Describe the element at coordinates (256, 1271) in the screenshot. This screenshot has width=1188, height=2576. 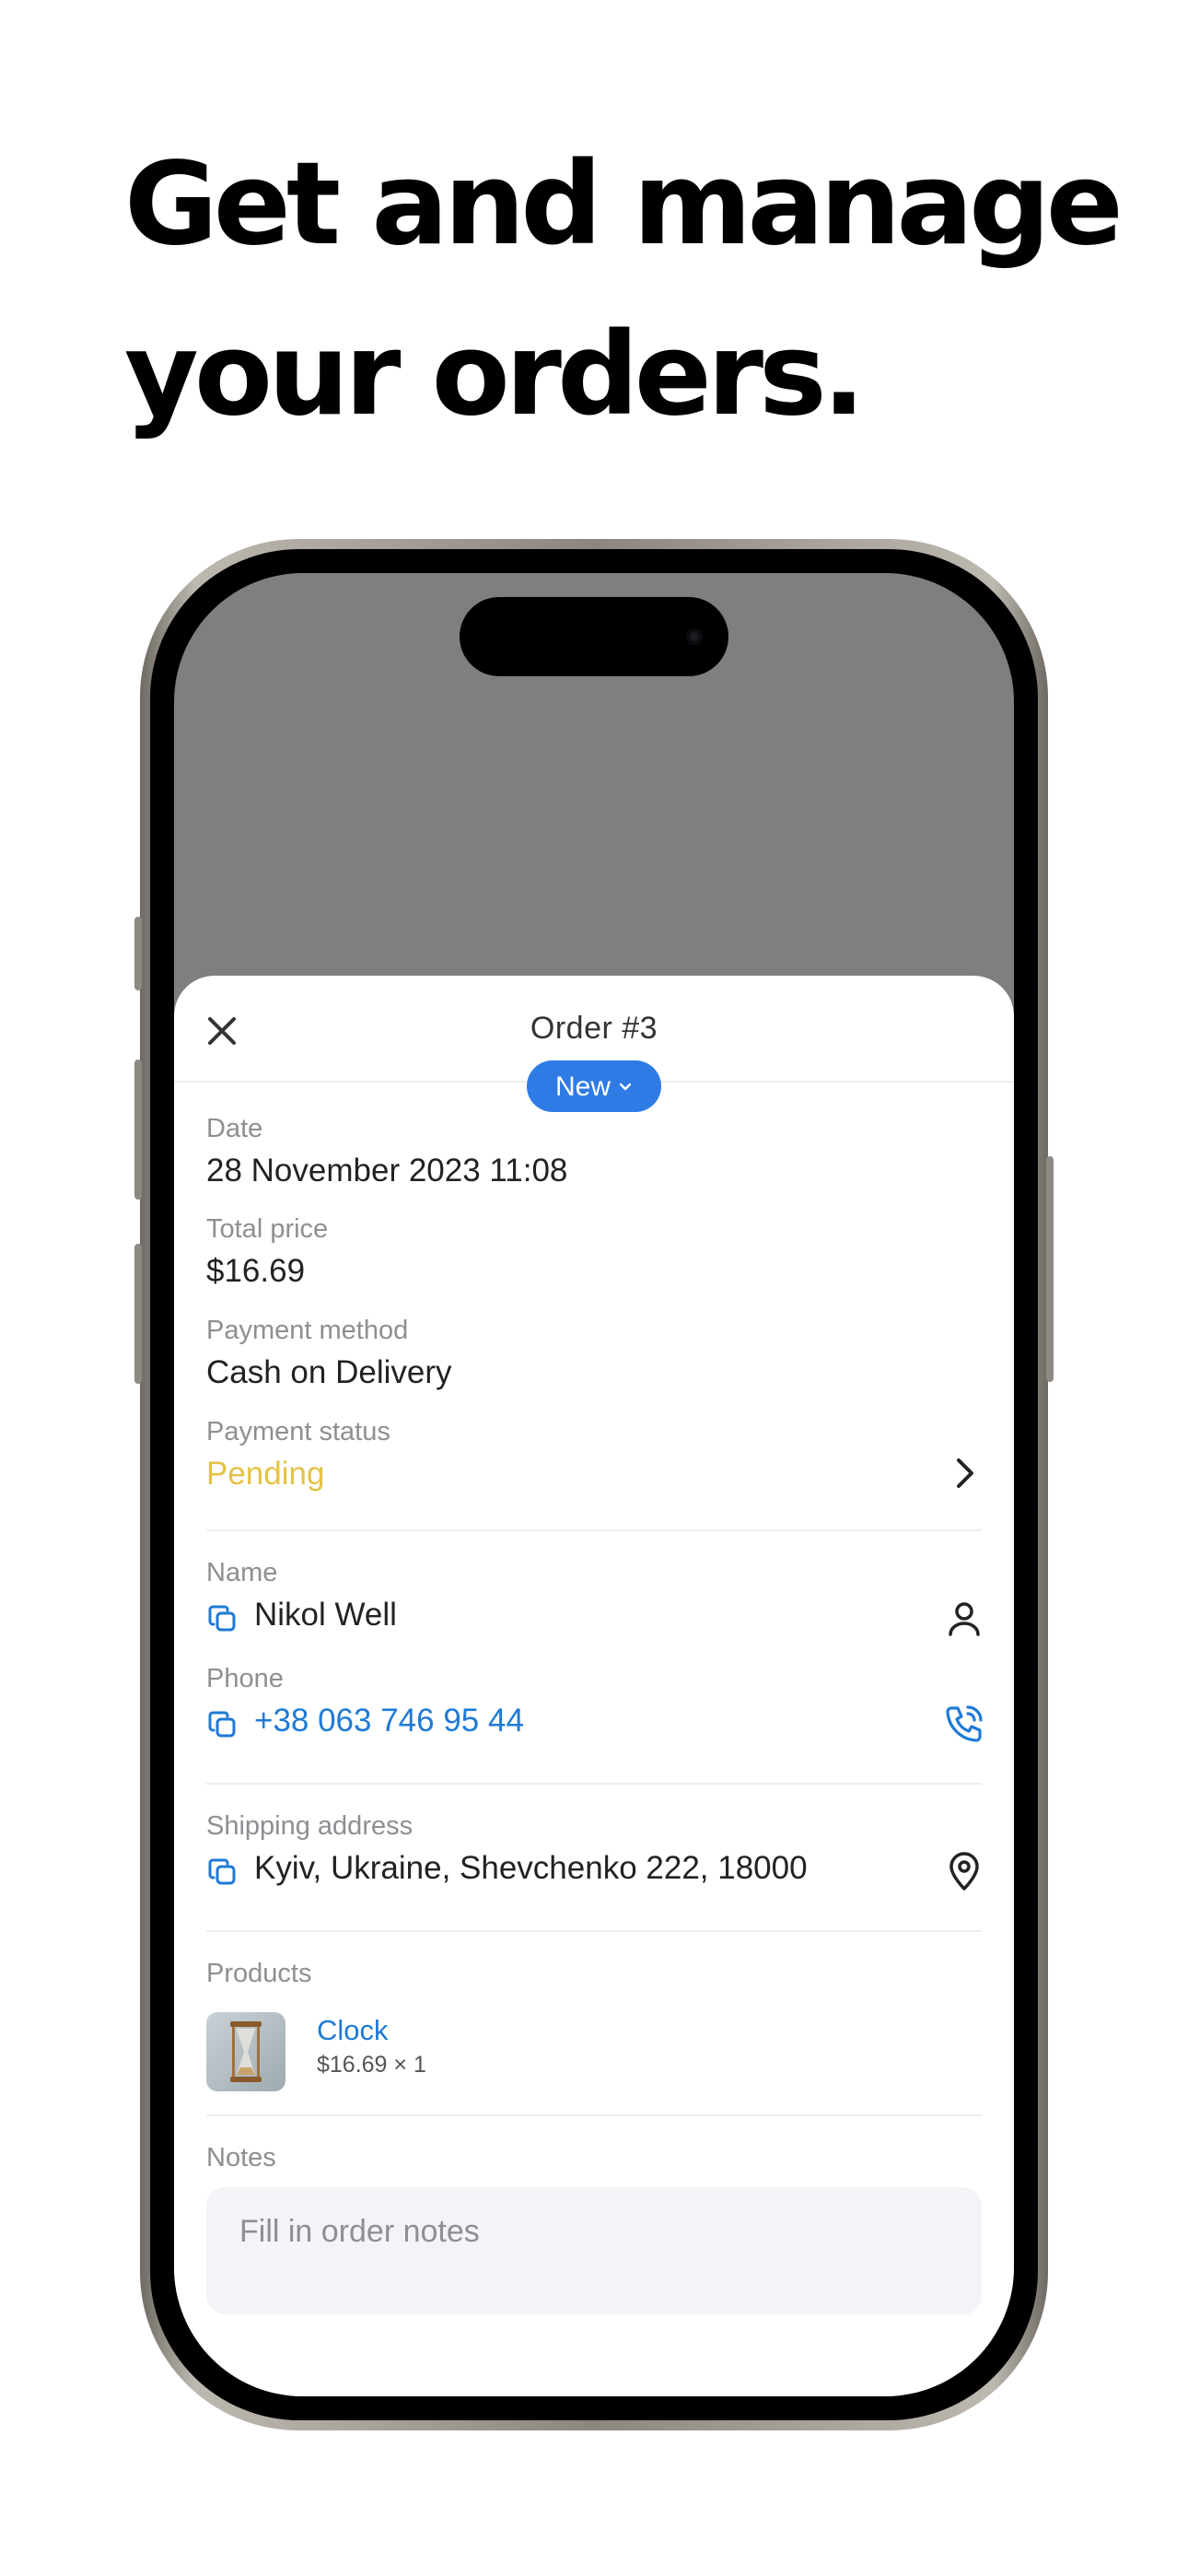
I see `total-price-value: $16.69` at that location.